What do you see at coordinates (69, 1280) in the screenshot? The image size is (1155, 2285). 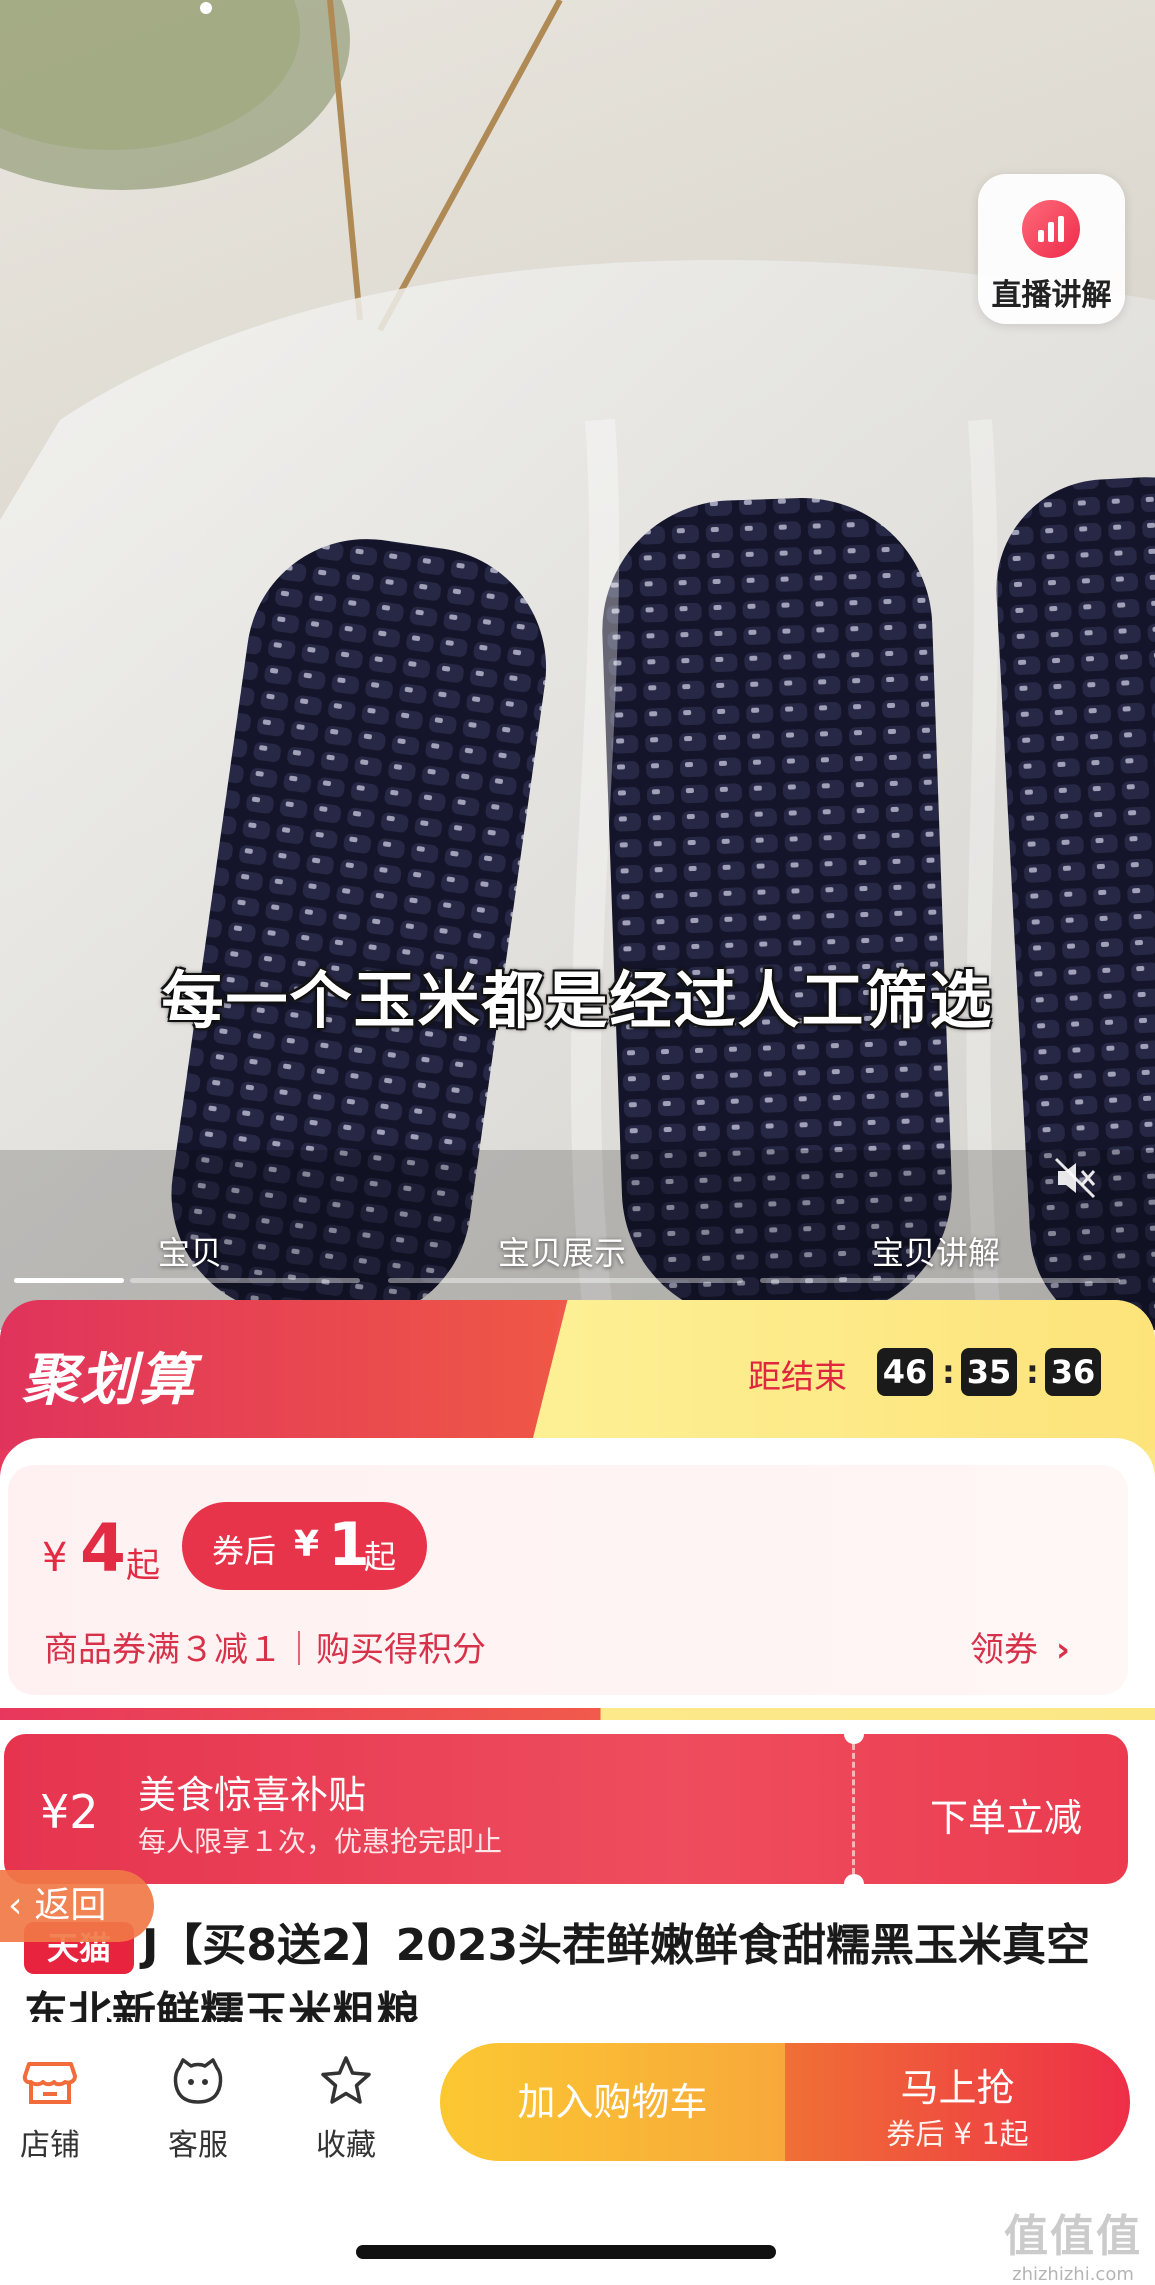 I see `tab-progress-fill` at bounding box center [69, 1280].